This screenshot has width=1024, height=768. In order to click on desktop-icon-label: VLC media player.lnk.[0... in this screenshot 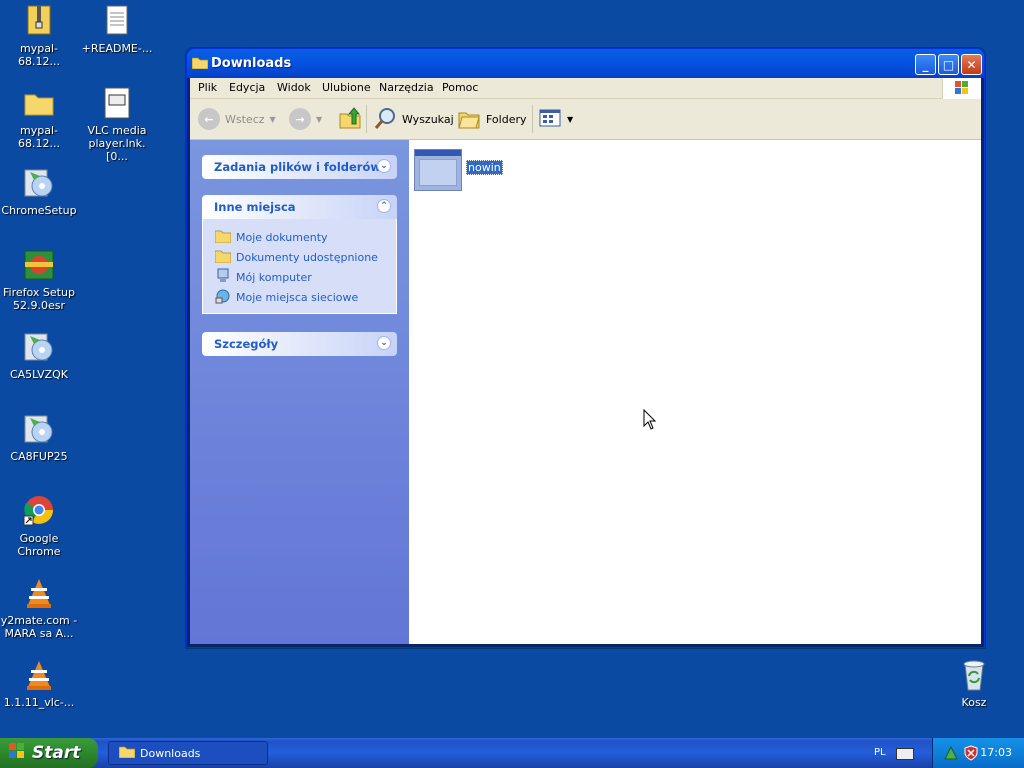, I will do `click(117, 143)`.